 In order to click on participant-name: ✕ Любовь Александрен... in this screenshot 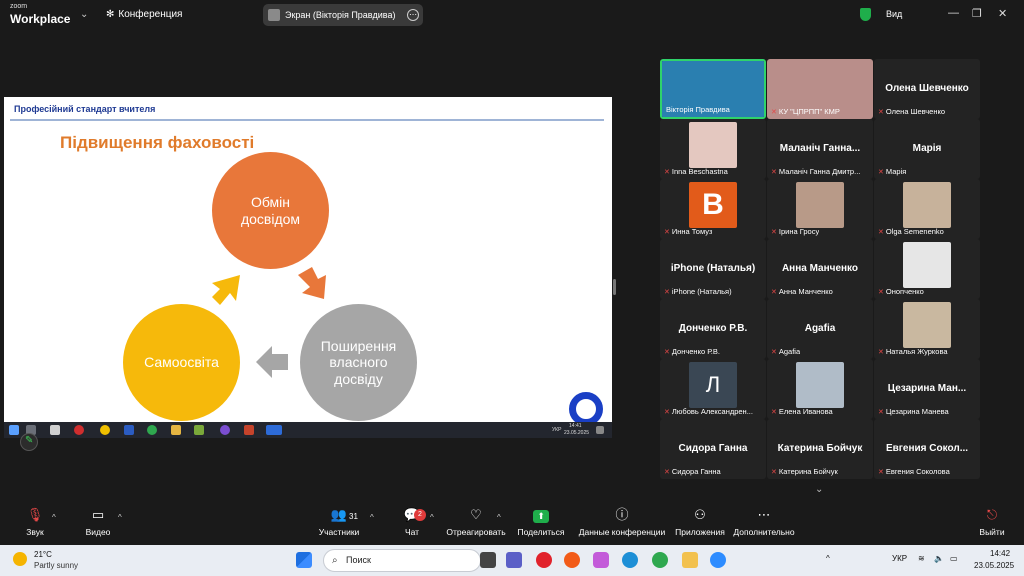, I will do `click(708, 411)`.